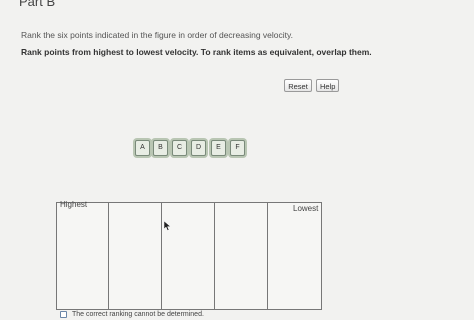  Describe the element at coordinates (74, 204) in the screenshot. I see `highest-label: Highest` at that location.